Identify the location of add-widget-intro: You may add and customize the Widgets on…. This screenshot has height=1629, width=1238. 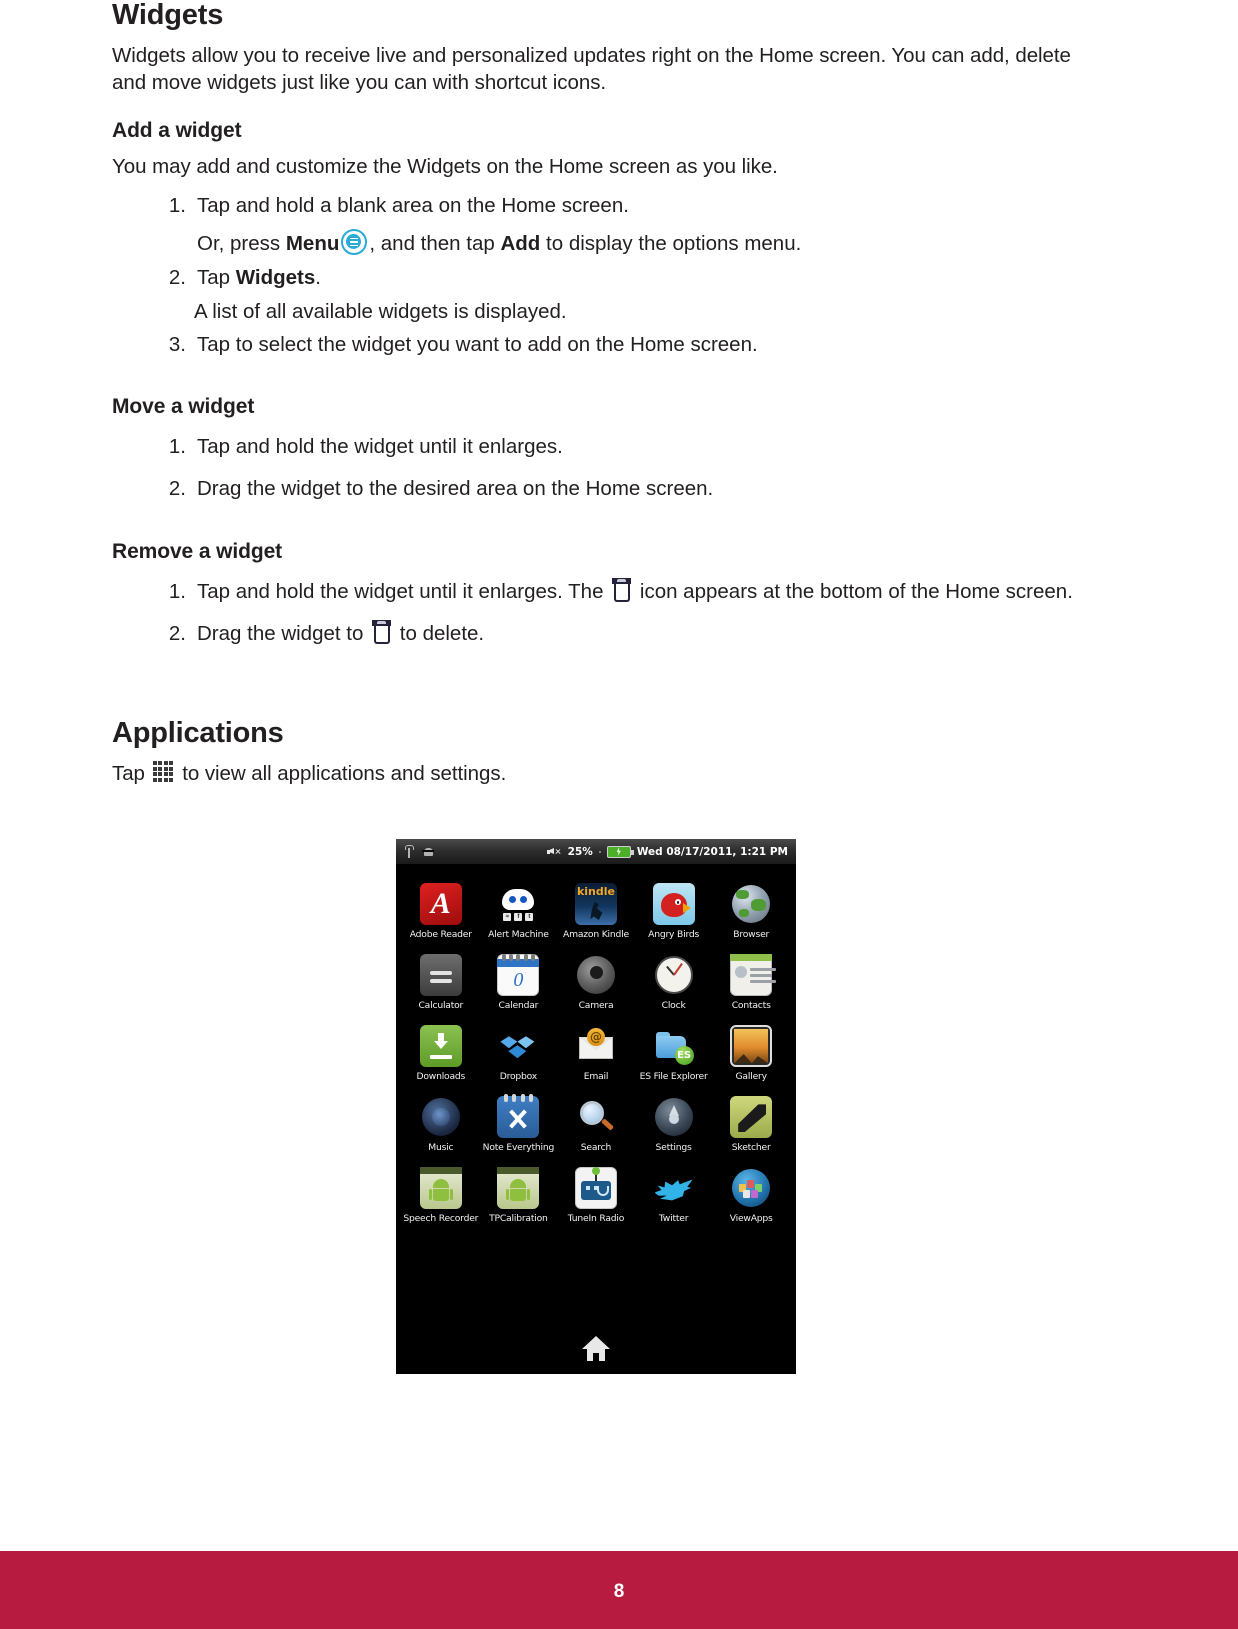
(445, 166).